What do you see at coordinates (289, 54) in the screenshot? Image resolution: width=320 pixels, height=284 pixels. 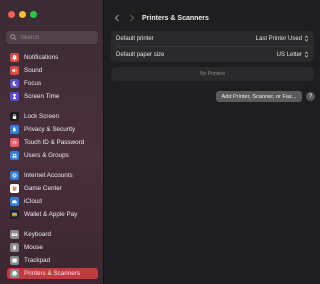 I see `paper-size-value: US Letter` at bounding box center [289, 54].